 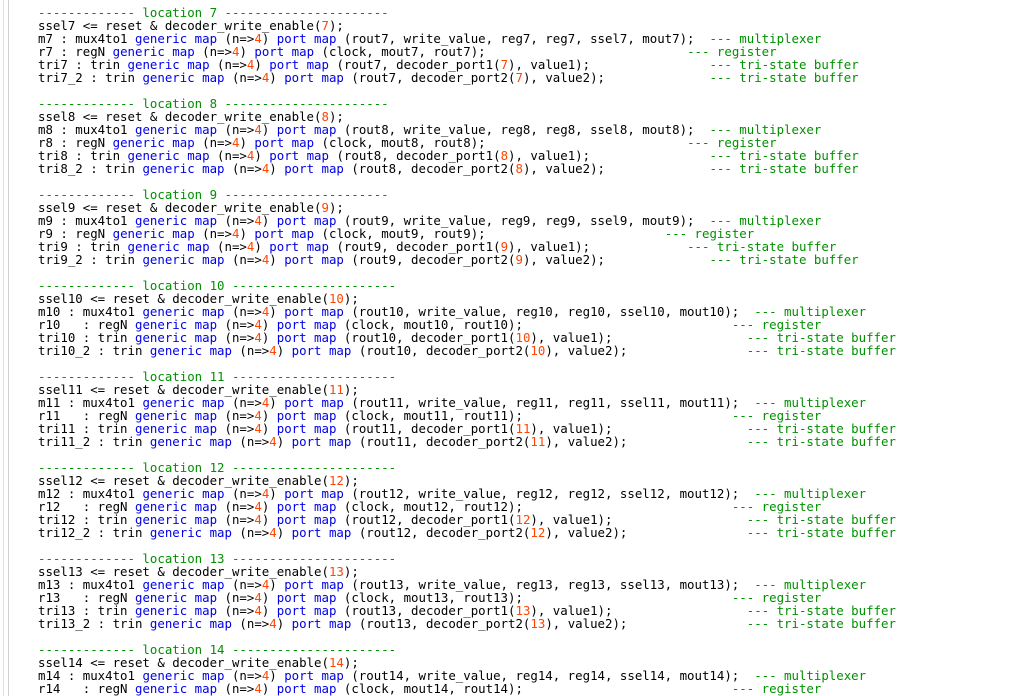 What do you see at coordinates (776, 688) in the screenshot?
I see `comment-token: --- register` at bounding box center [776, 688].